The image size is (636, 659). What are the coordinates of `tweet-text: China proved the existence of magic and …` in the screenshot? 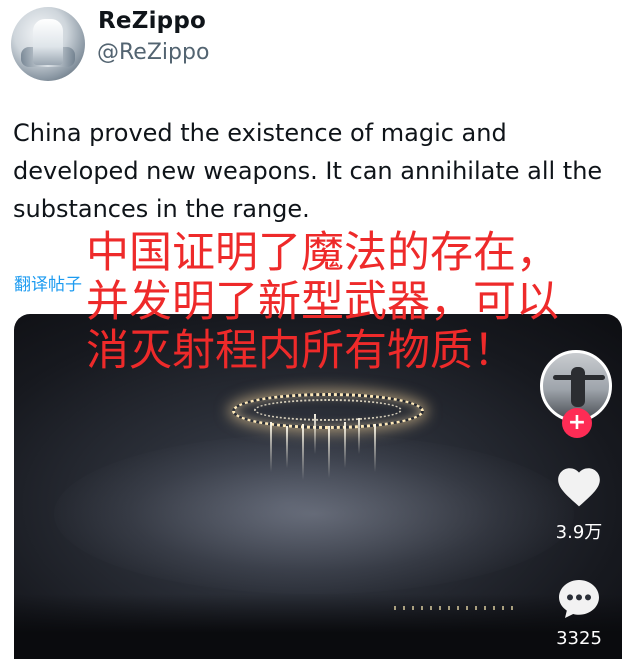 It's located at (308, 171).